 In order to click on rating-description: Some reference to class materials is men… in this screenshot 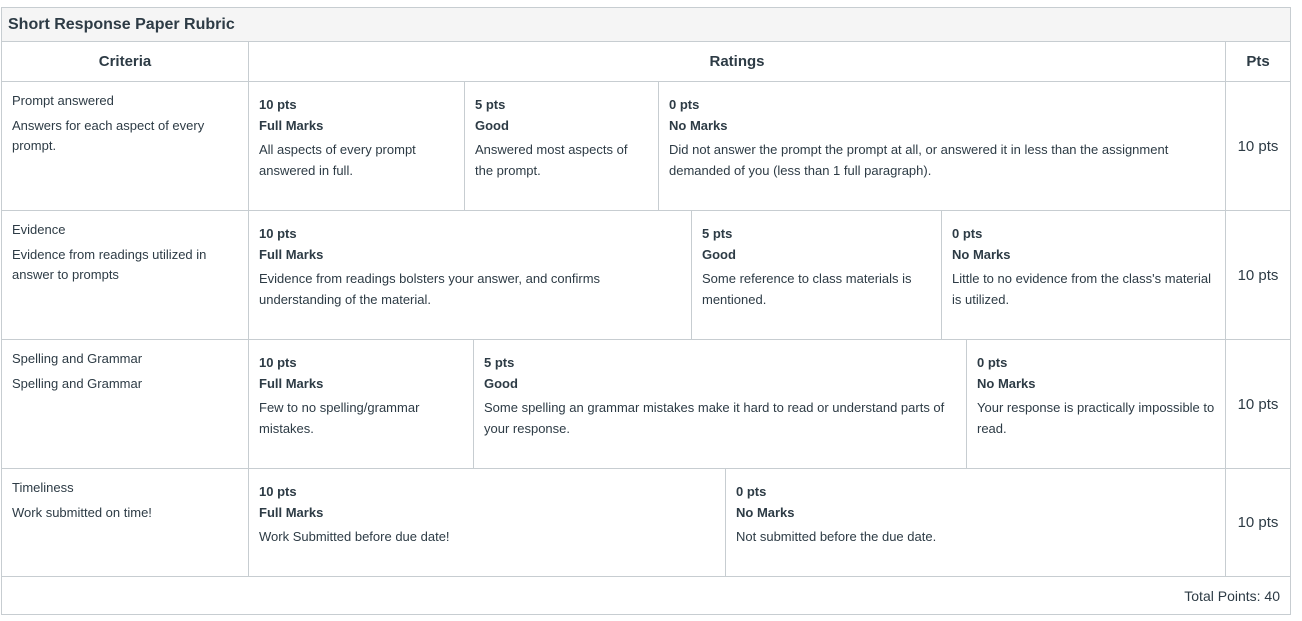, I will do `click(807, 289)`.